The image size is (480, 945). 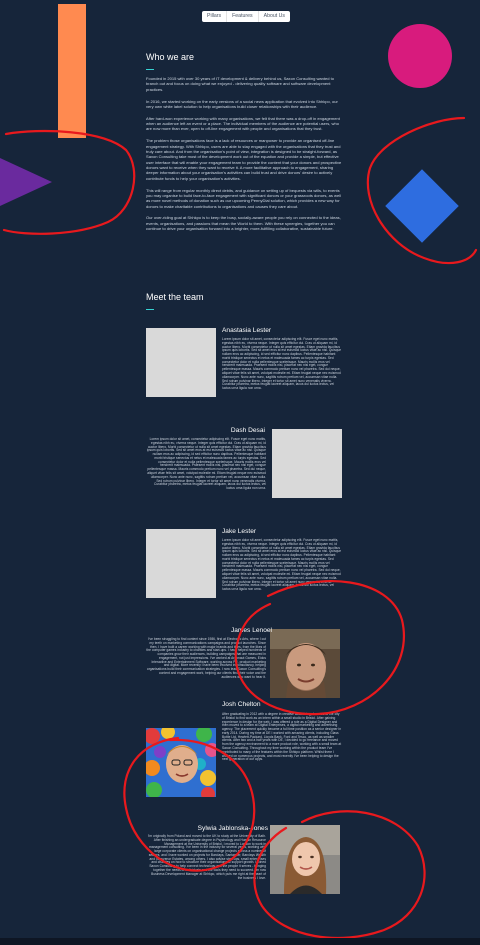 I want to click on team-section-header: Meet the team, so click(x=244, y=301).